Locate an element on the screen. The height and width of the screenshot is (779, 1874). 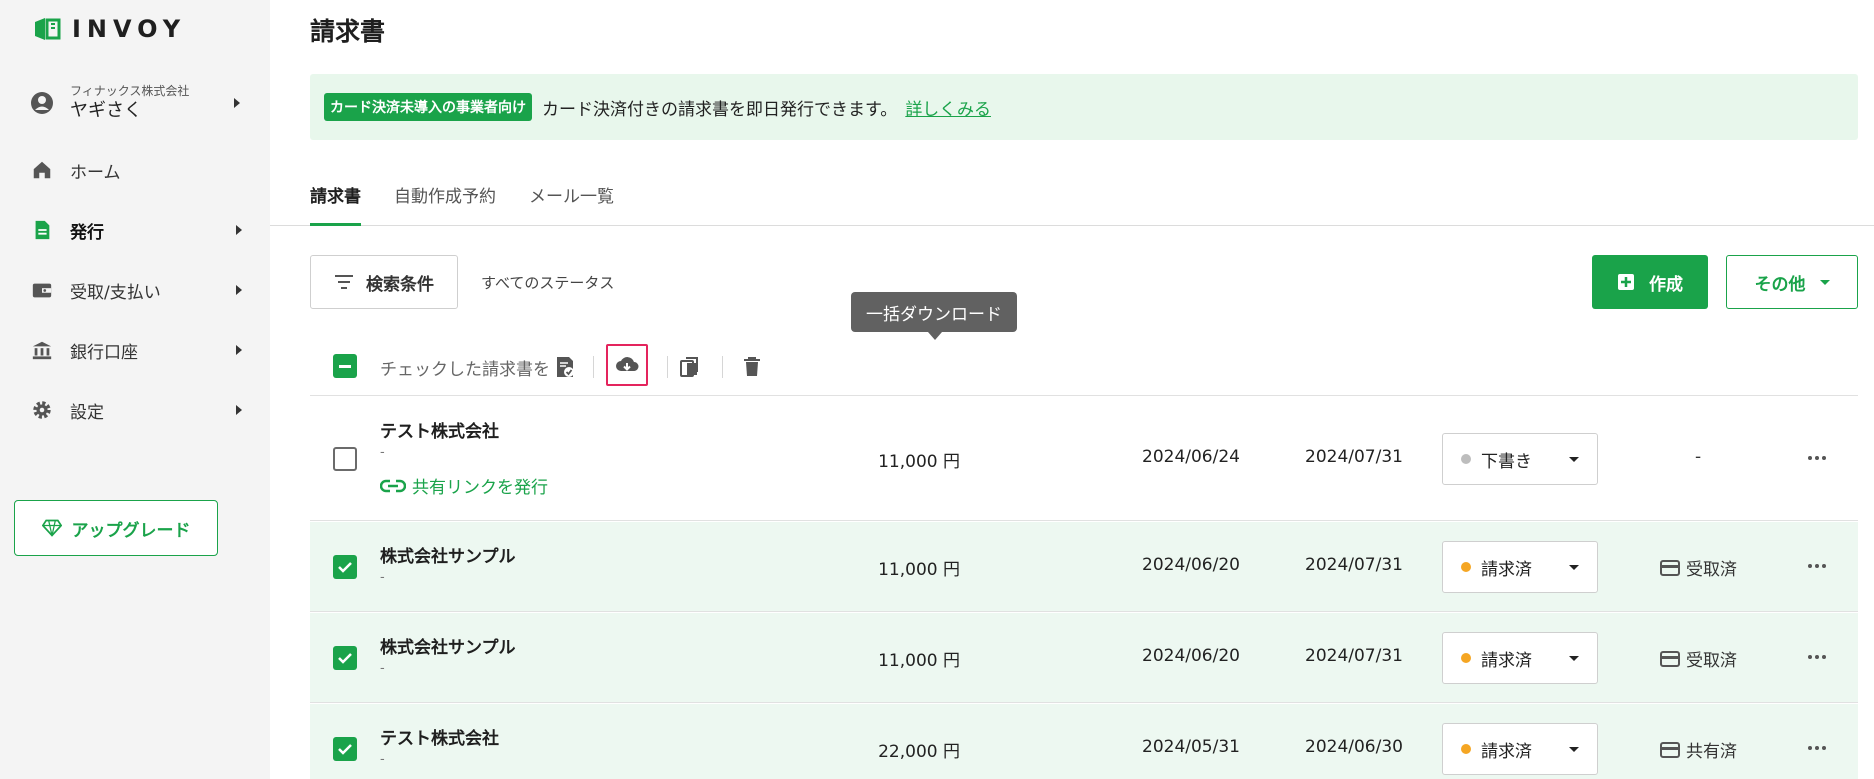
account-switcher: フィナックス株式会社 ヤギさく is located at coordinates (140, 103).